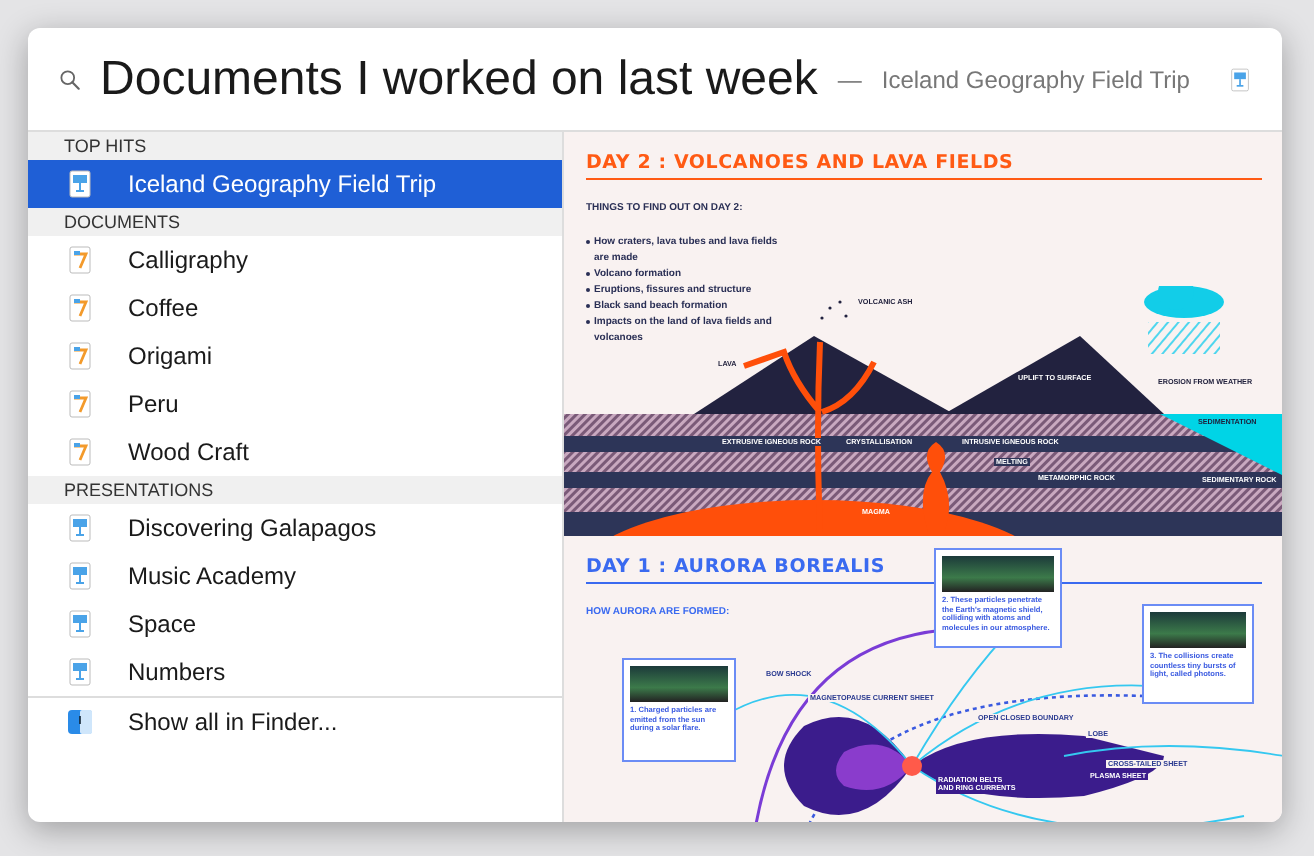 The width and height of the screenshot is (1314, 856). I want to click on result-item: Numbers, so click(295, 672).